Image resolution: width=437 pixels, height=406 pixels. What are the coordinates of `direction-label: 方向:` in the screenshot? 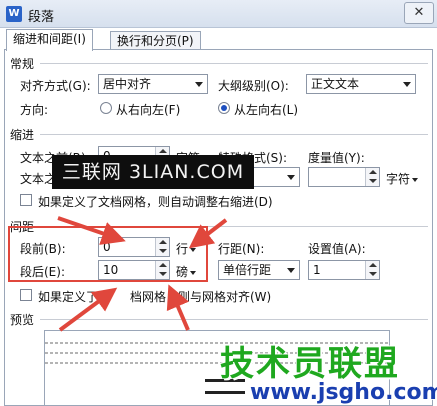 It's located at (34, 110).